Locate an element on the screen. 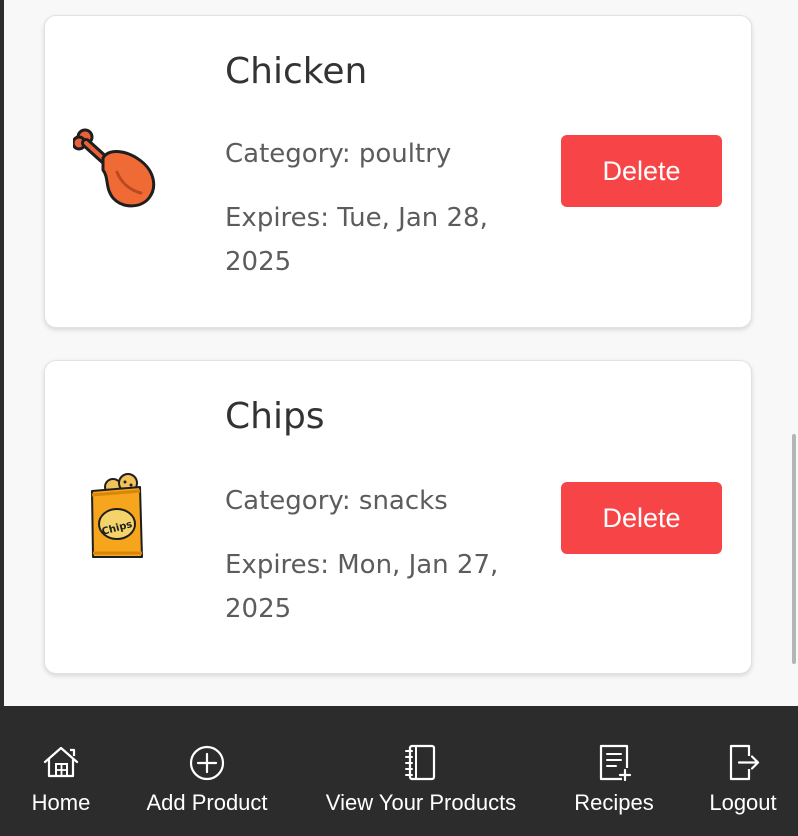 The width and height of the screenshot is (798, 836). home-icon is located at coordinates (61, 762).